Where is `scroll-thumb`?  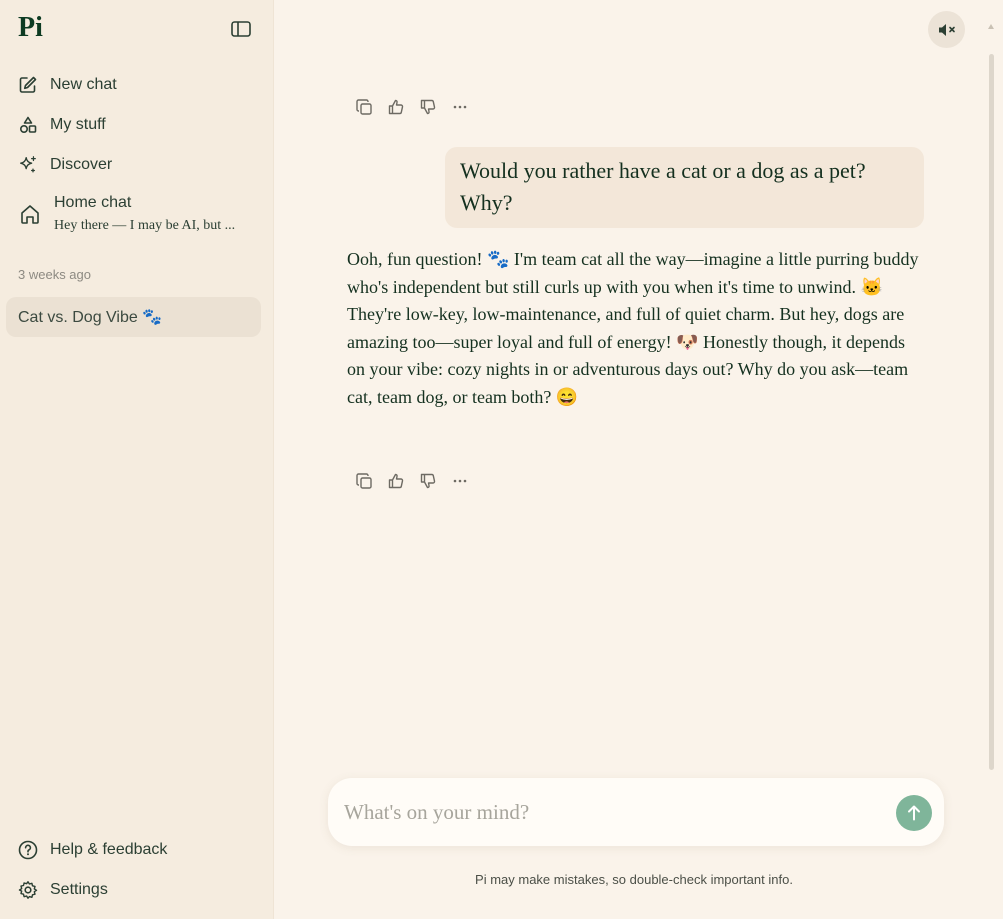 scroll-thumb is located at coordinates (991, 412).